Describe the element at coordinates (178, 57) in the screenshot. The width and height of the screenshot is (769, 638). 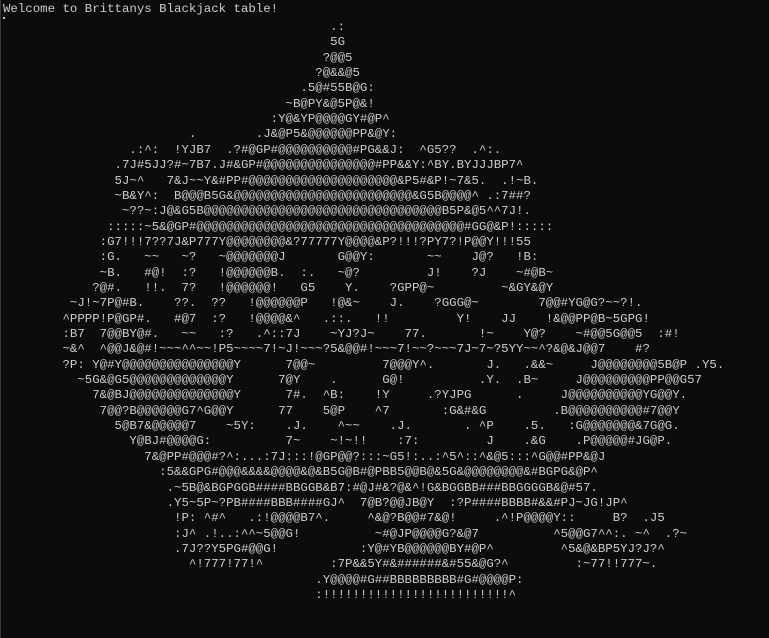
I see `ascii-art-line: ?@@5` at that location.